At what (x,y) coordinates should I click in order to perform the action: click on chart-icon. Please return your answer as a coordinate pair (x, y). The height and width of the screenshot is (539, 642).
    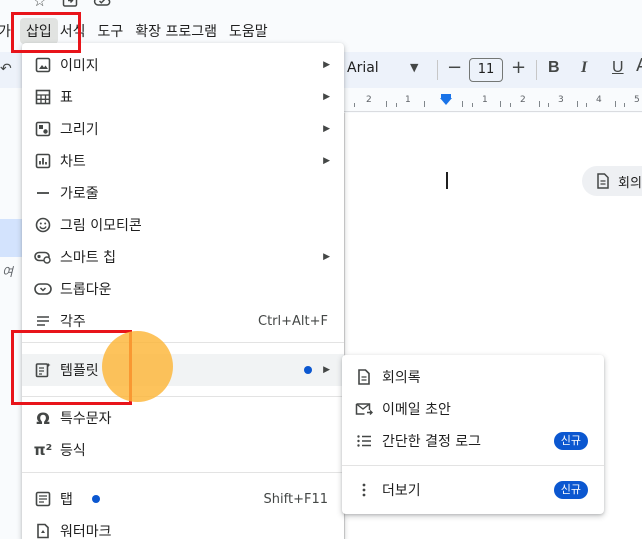
    Looking at the image, I should click on (43, 161).